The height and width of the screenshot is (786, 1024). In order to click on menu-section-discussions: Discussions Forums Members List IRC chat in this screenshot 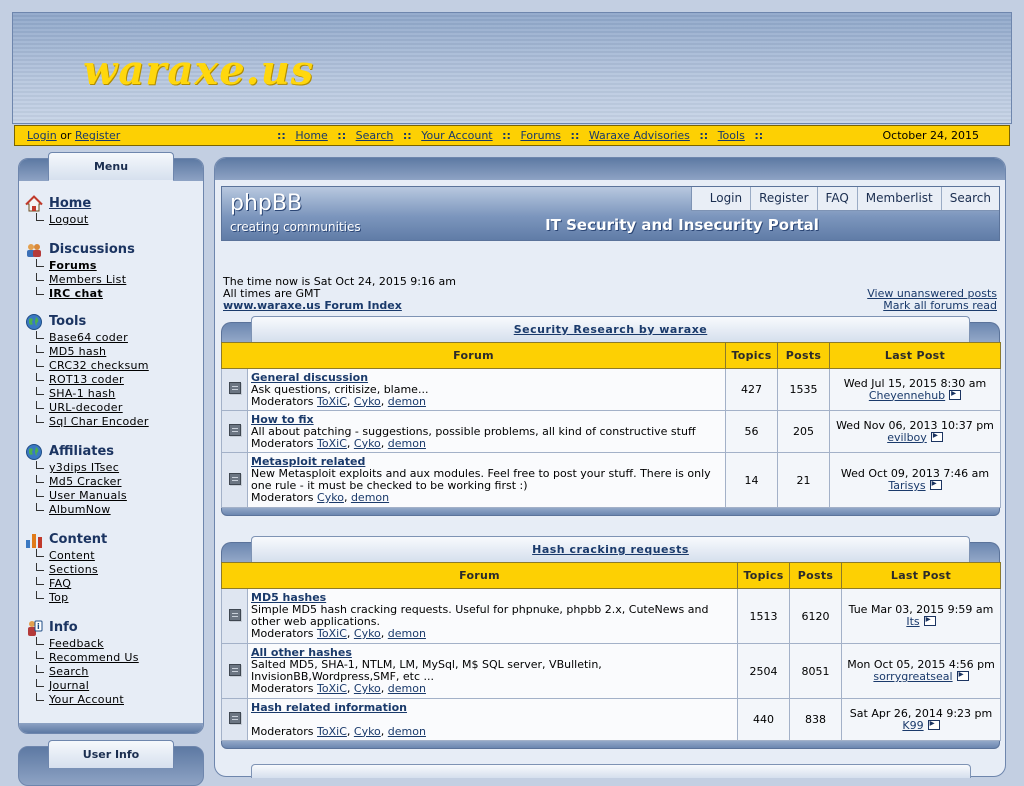, I will do `click(80, 271)`.